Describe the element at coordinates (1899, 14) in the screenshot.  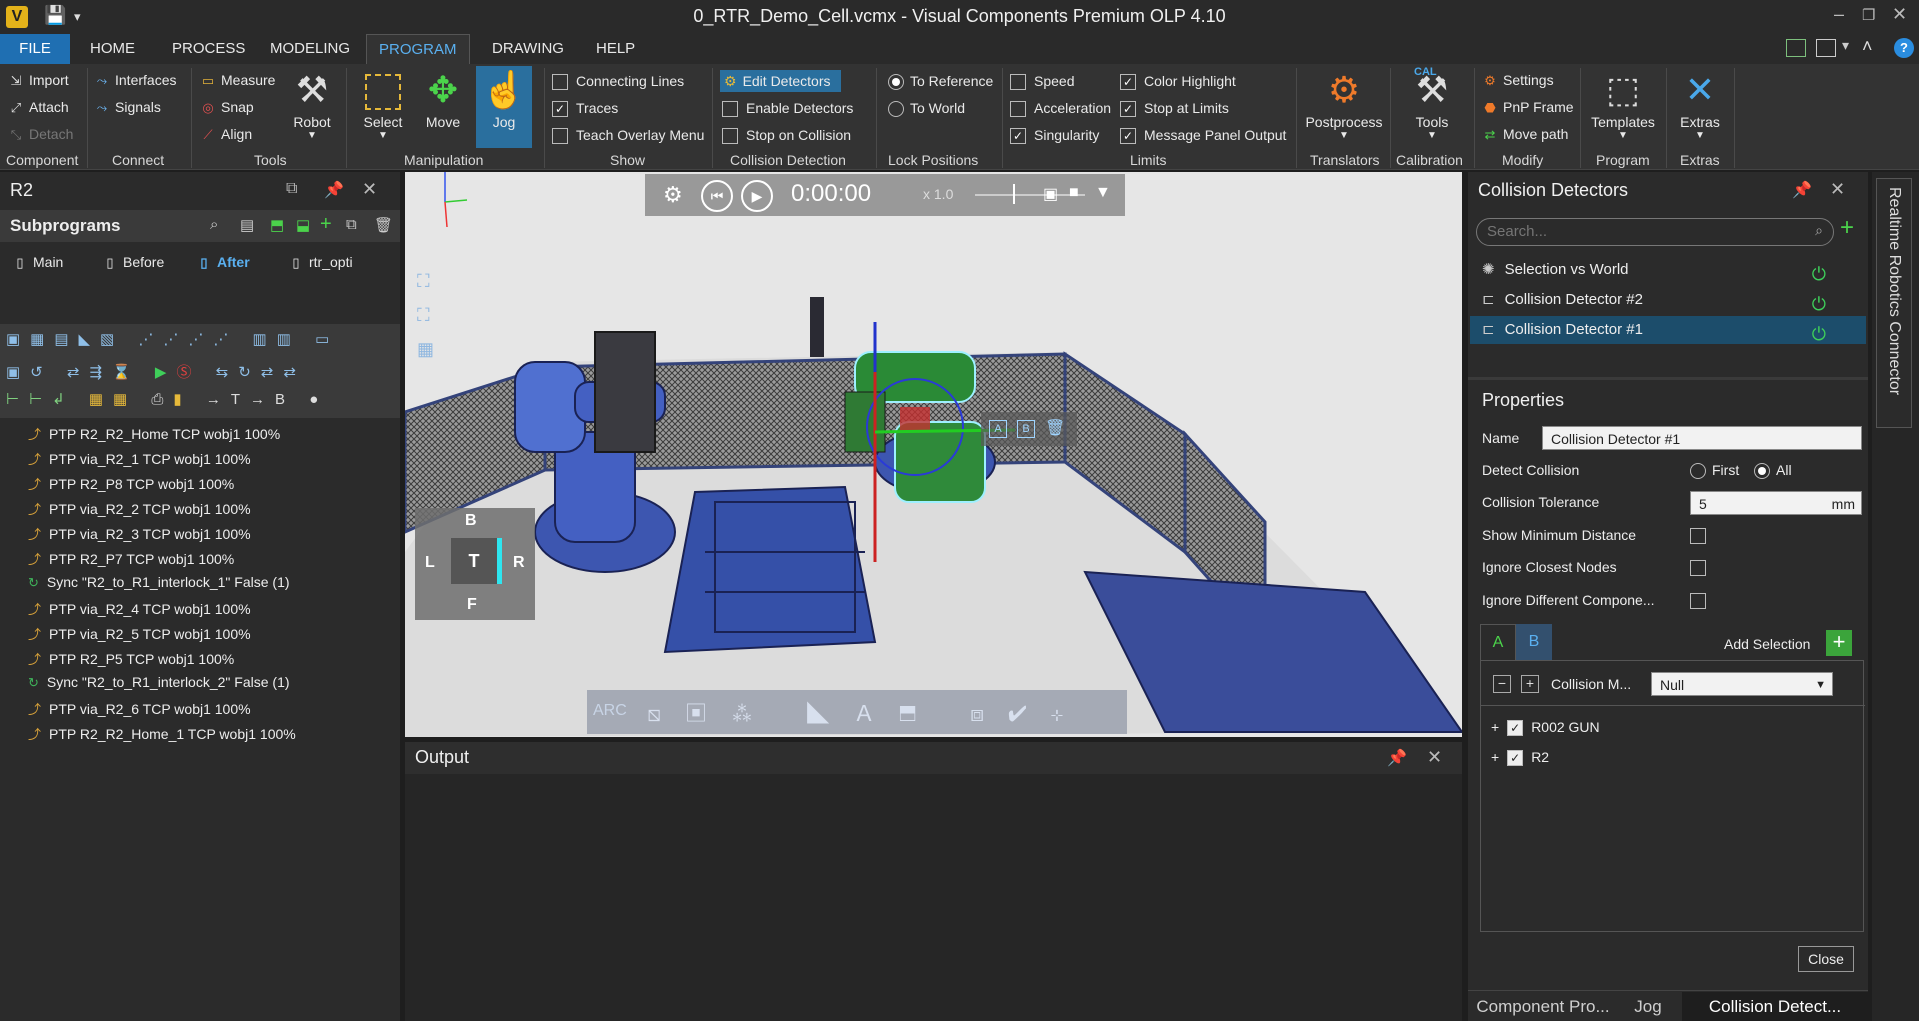
I see `close-window-icon: ✕` at that location.